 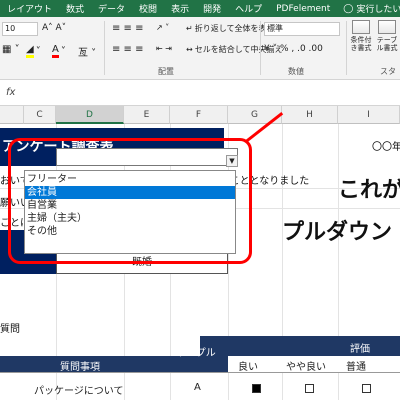 What do you see at coordinates (54, 28) in the screenshot?
I see `font-grow-icon: A˄ A˅` at bounding box center [54, 28].